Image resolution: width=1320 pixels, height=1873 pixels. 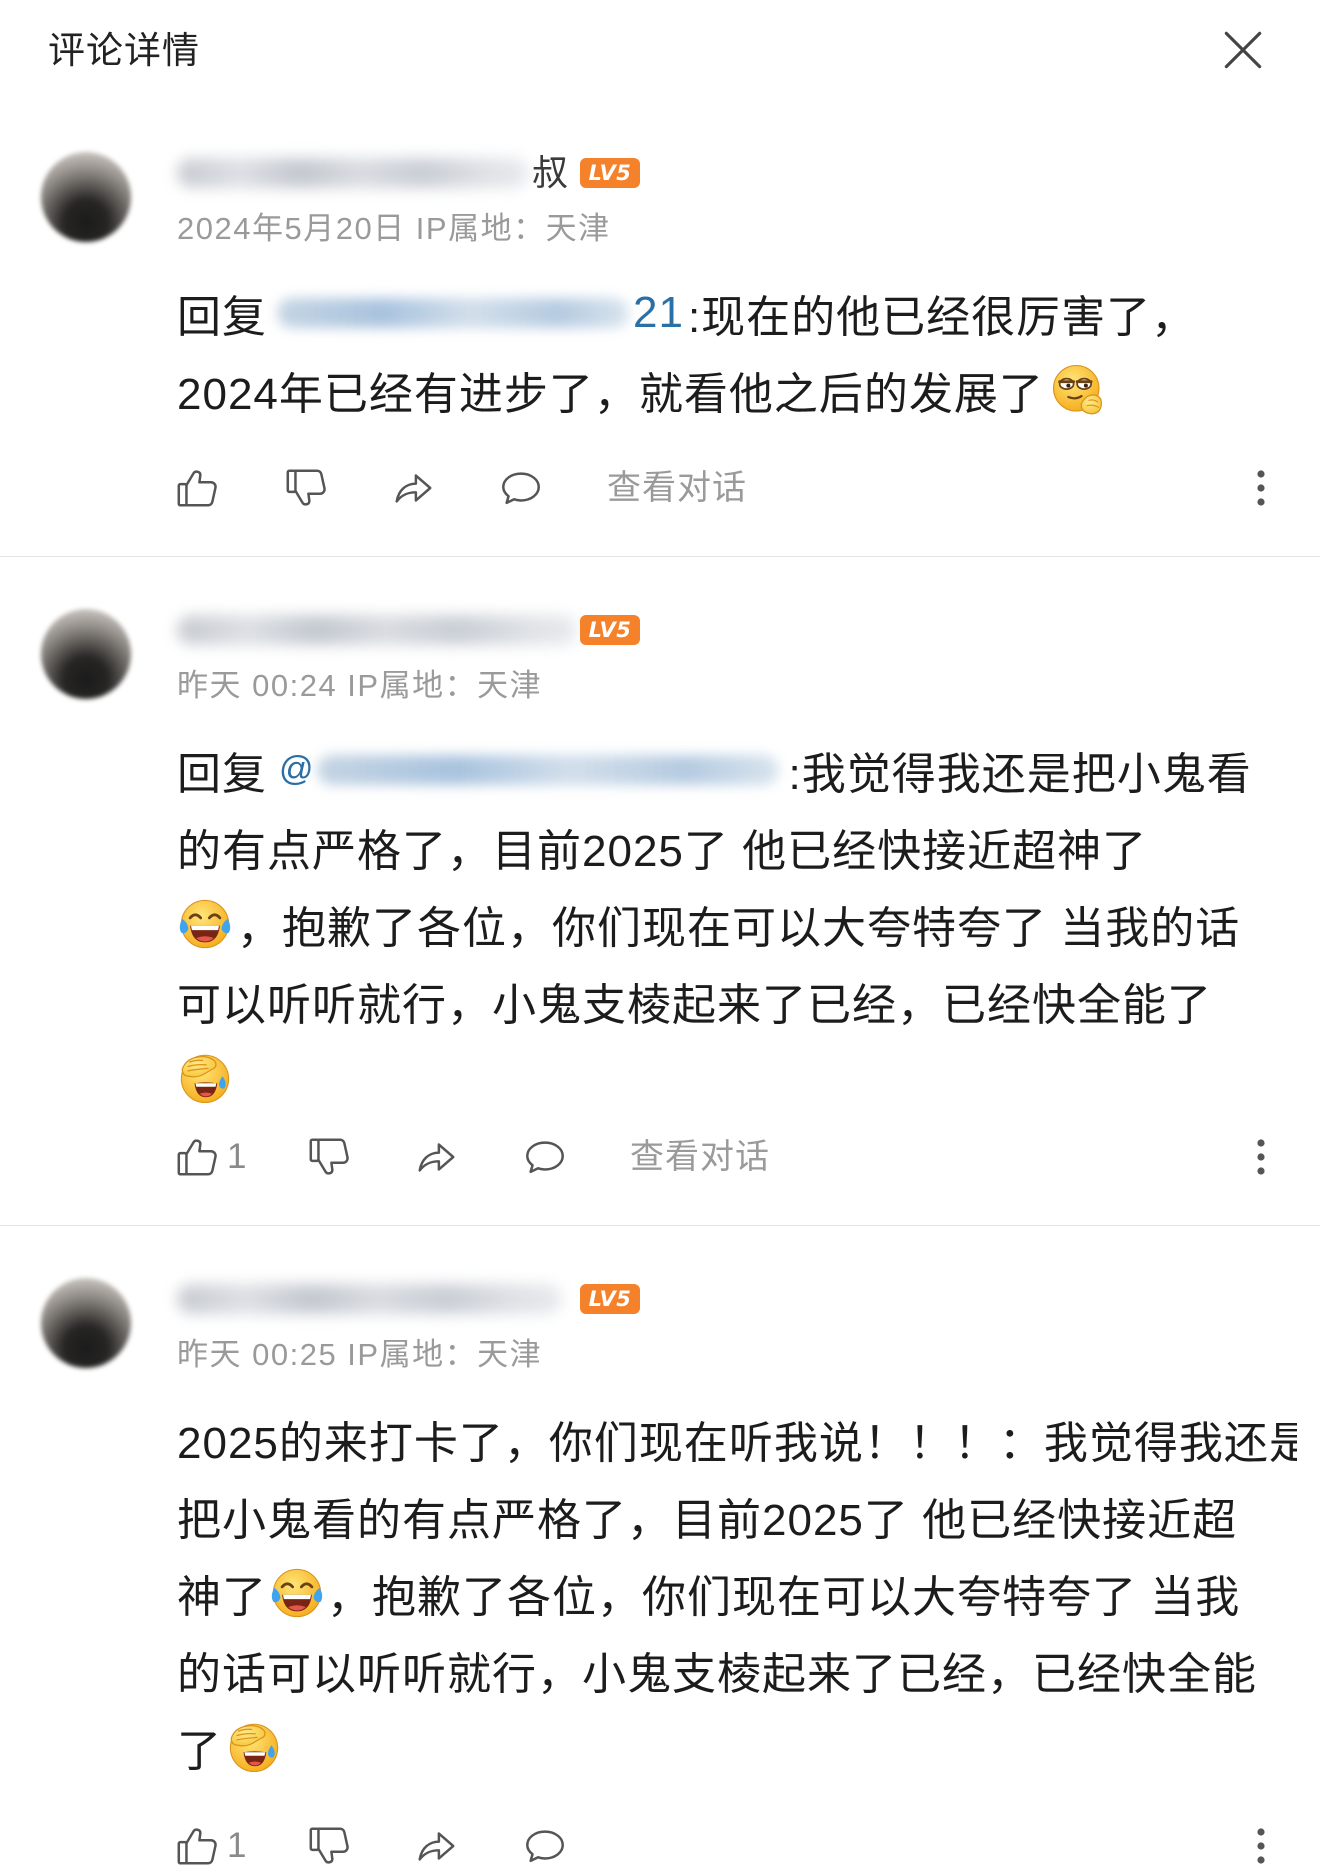 I want to click on comment-meta: 昨天 00:24 IP属地：天津, so click(x=360, y=685).